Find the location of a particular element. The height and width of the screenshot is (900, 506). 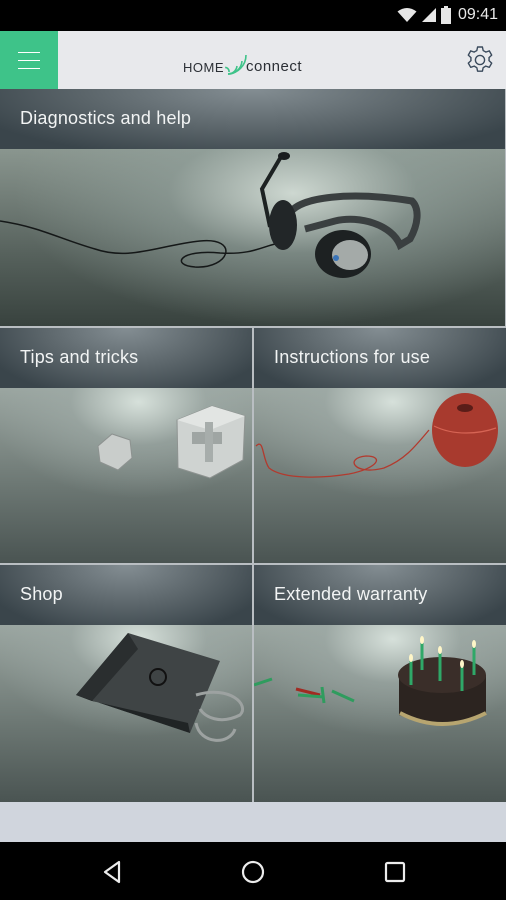

home-connect-logo: home connect is located at coordinates (242, 61).